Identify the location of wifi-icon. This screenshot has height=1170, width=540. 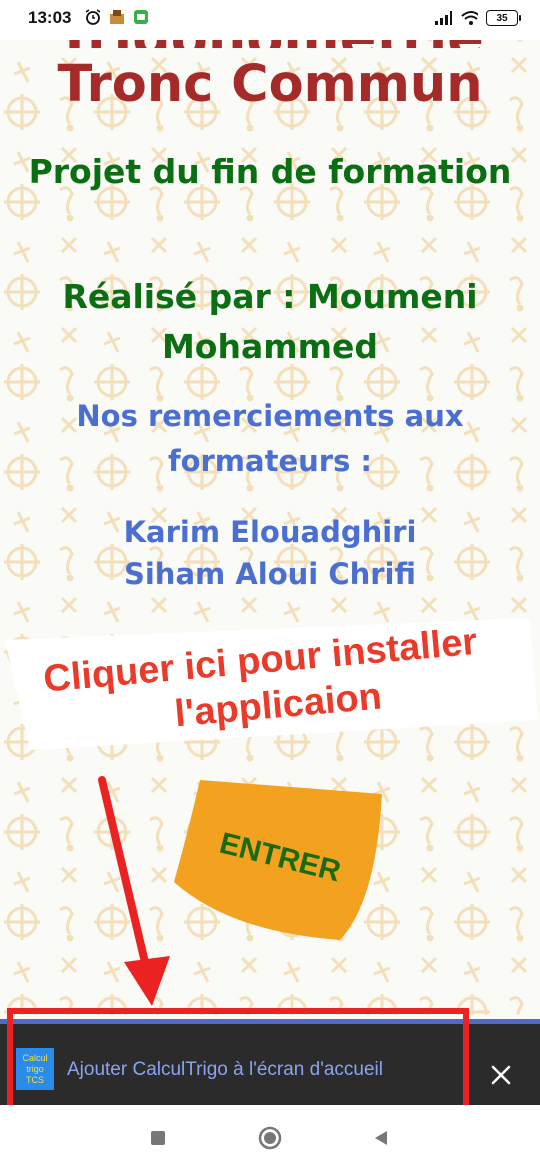
(469, 18).